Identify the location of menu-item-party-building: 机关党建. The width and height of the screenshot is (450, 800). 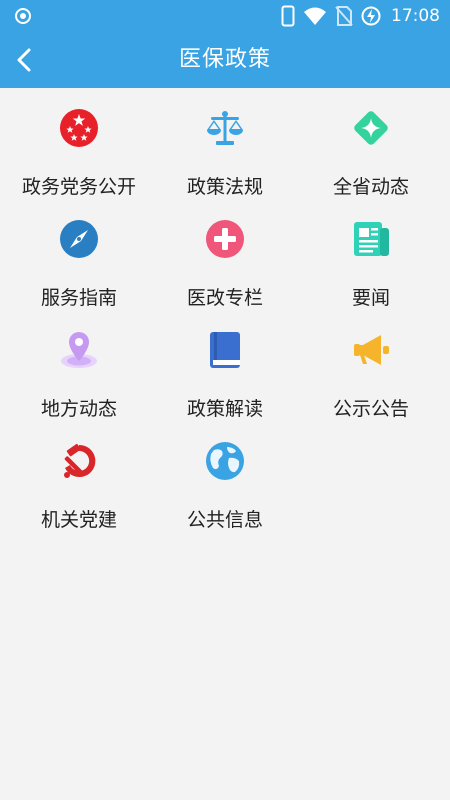
(79, 476).